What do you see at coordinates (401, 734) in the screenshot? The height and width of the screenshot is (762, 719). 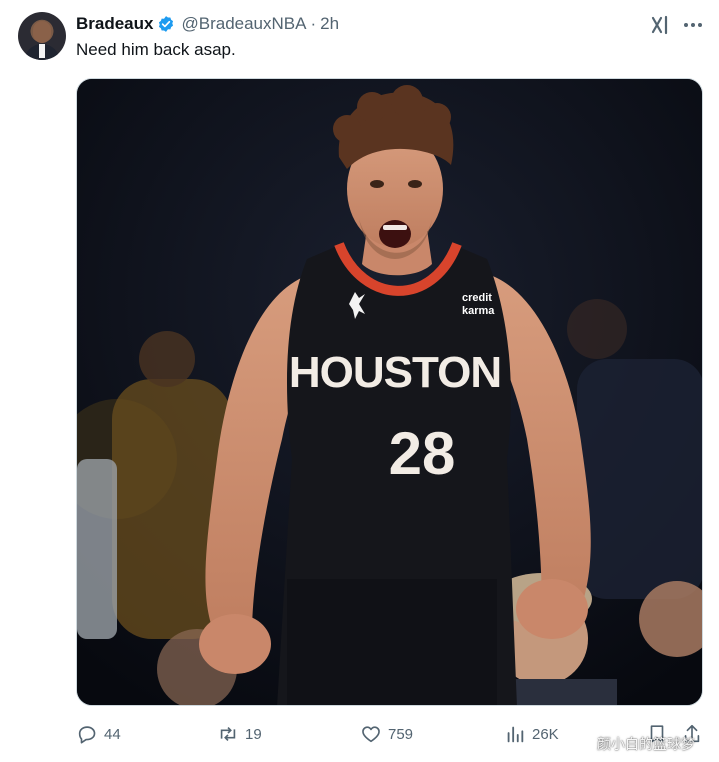 I see `like-count: 759` at bounding box center [401, 734].